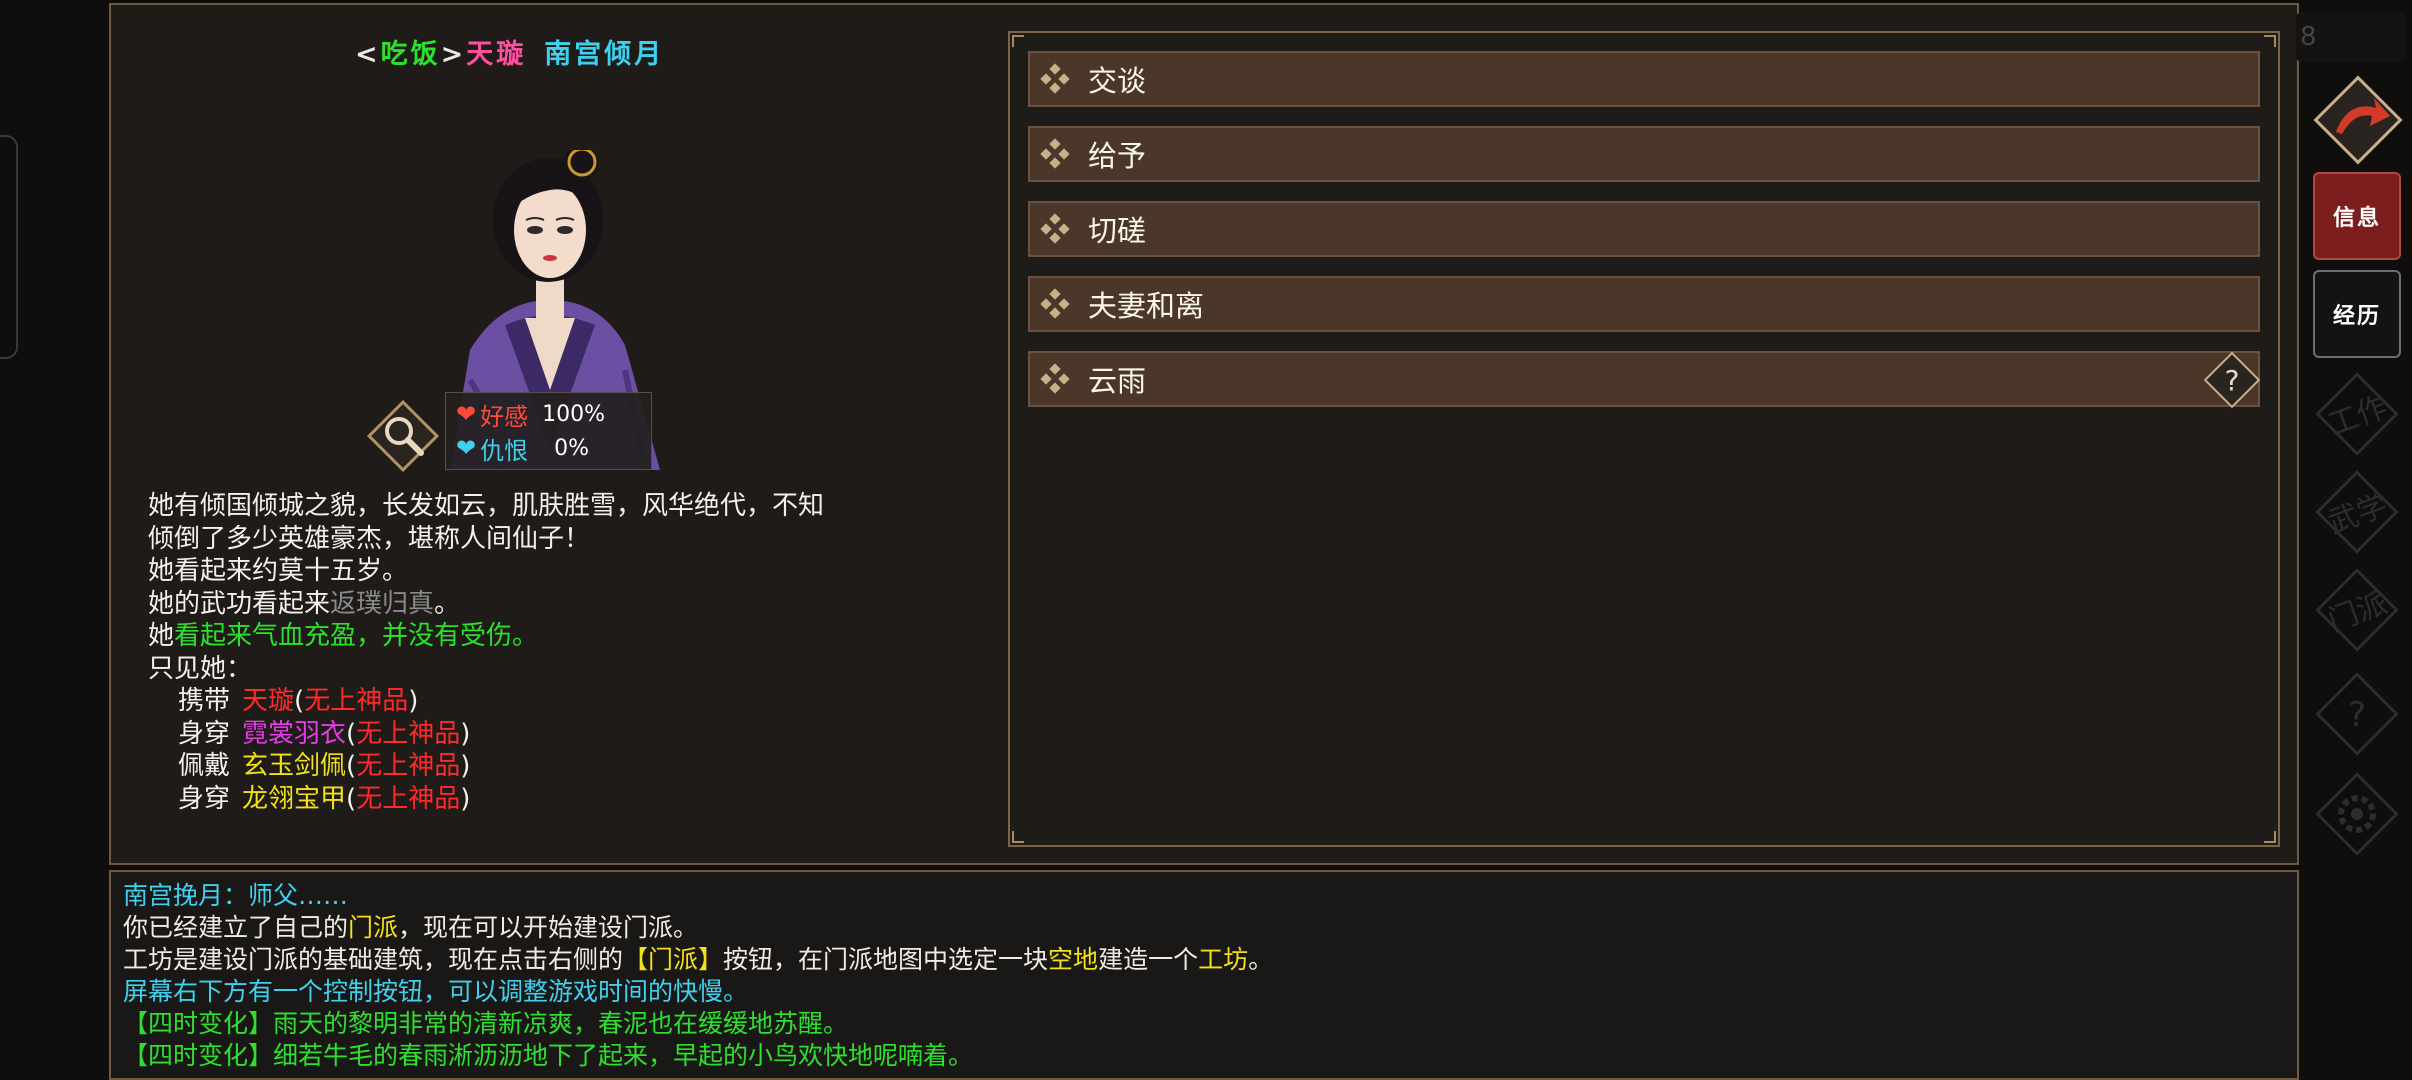 Image resolution: width=2412 pixels, height=1080 pixels. Describe the element at coordinates (403, 436) in the screenshot. I see `inspect-magnifier-icon` at that location.